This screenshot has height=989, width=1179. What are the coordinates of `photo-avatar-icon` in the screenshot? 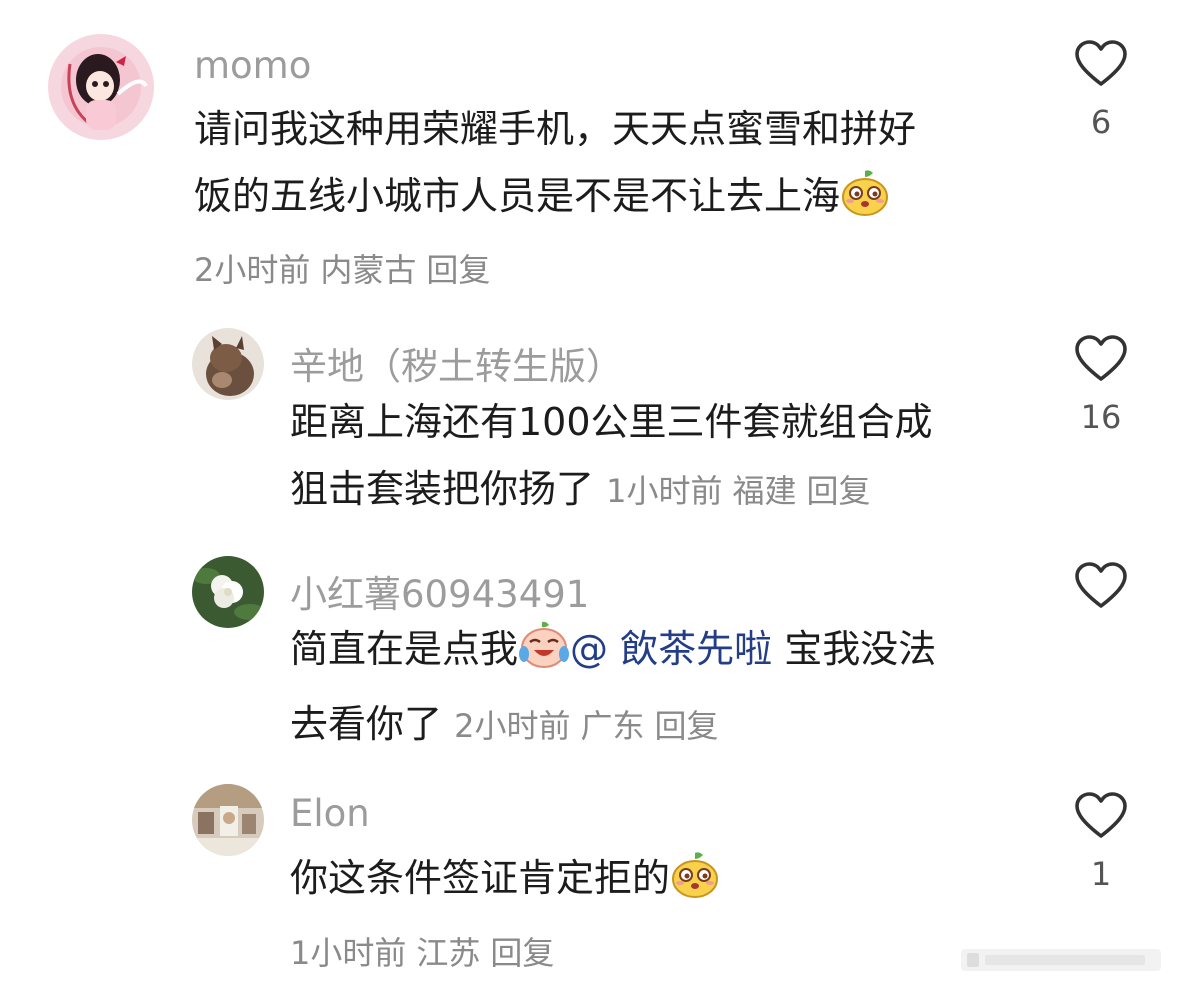 It's located at (228, 820).